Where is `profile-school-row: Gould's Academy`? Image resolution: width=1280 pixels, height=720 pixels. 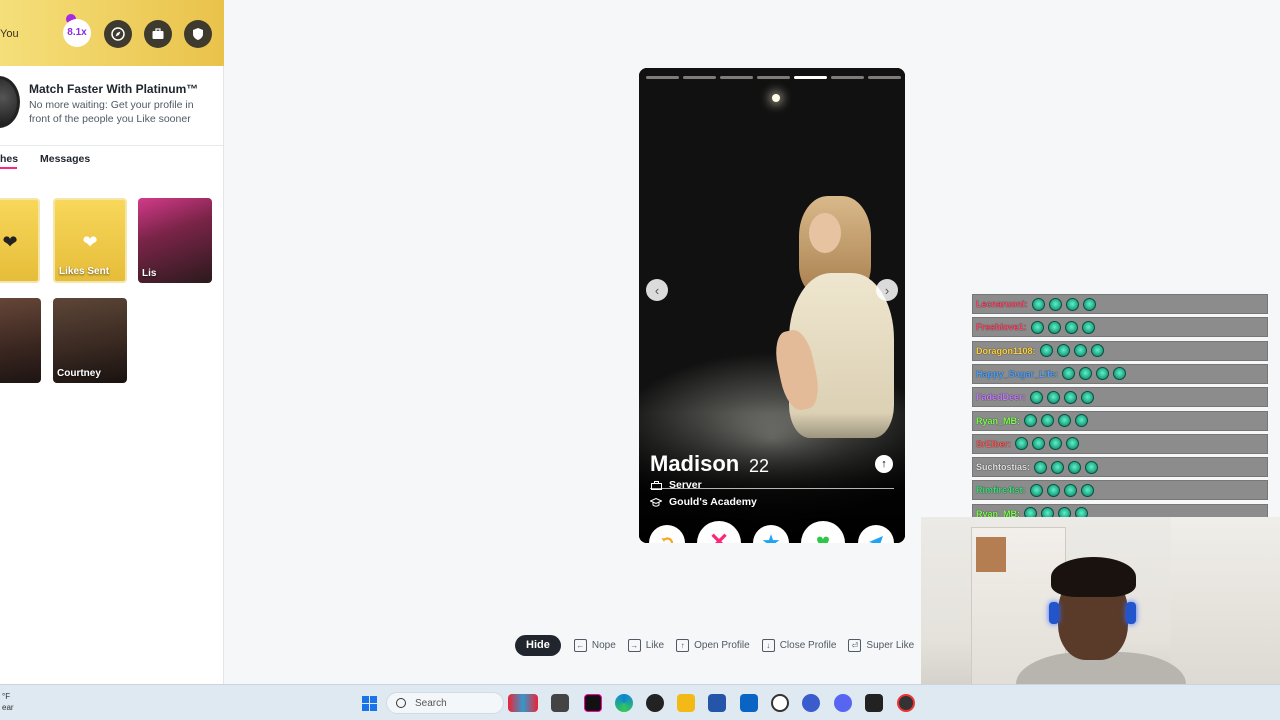
profile-school-row: Gould's Academy is located at coordinates (703, 502).